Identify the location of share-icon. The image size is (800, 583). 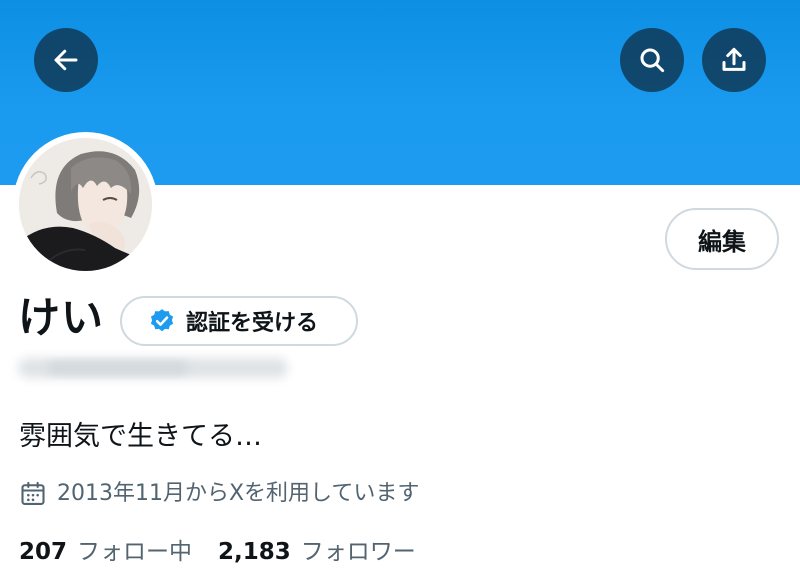
(734, 59).